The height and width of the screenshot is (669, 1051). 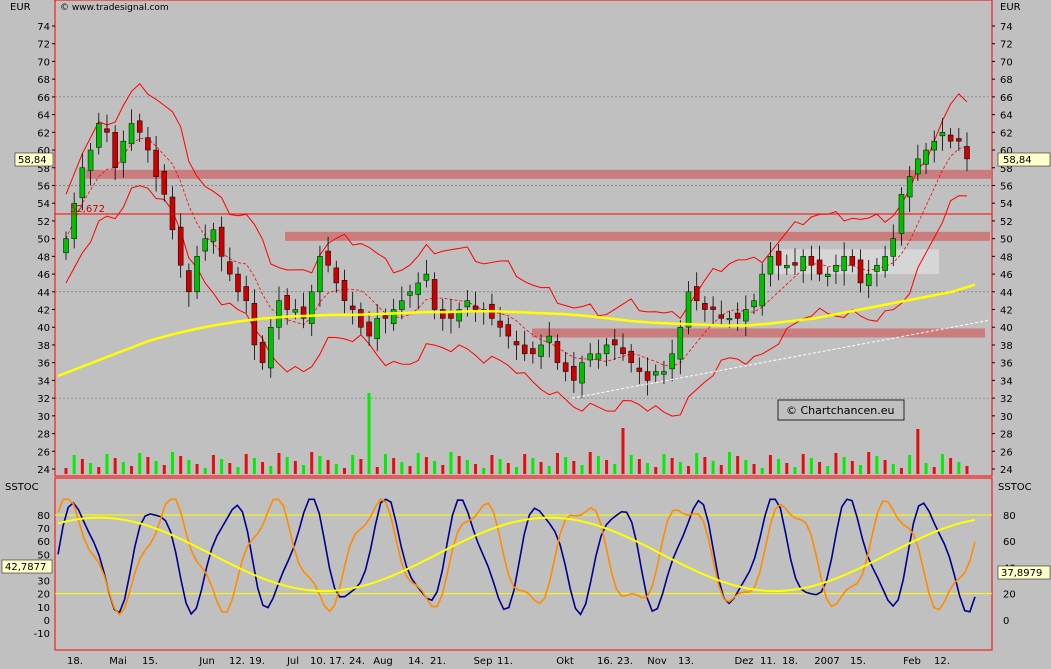 What do you see at coordinates (337, 661) in the screenshot?
I see `x-tick-label: 17.` at bounding box center [337, 661].